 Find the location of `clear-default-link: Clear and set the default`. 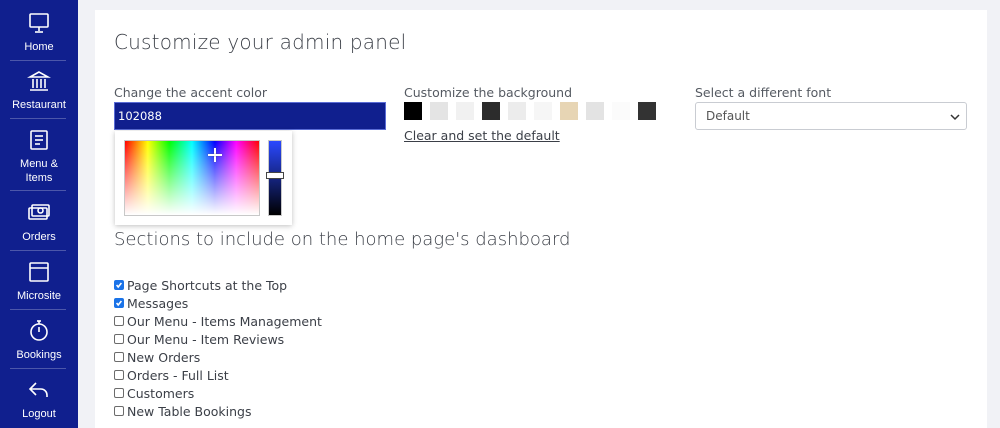

clear-default-link: Clear and set the default is located at coordinates (482, 135).